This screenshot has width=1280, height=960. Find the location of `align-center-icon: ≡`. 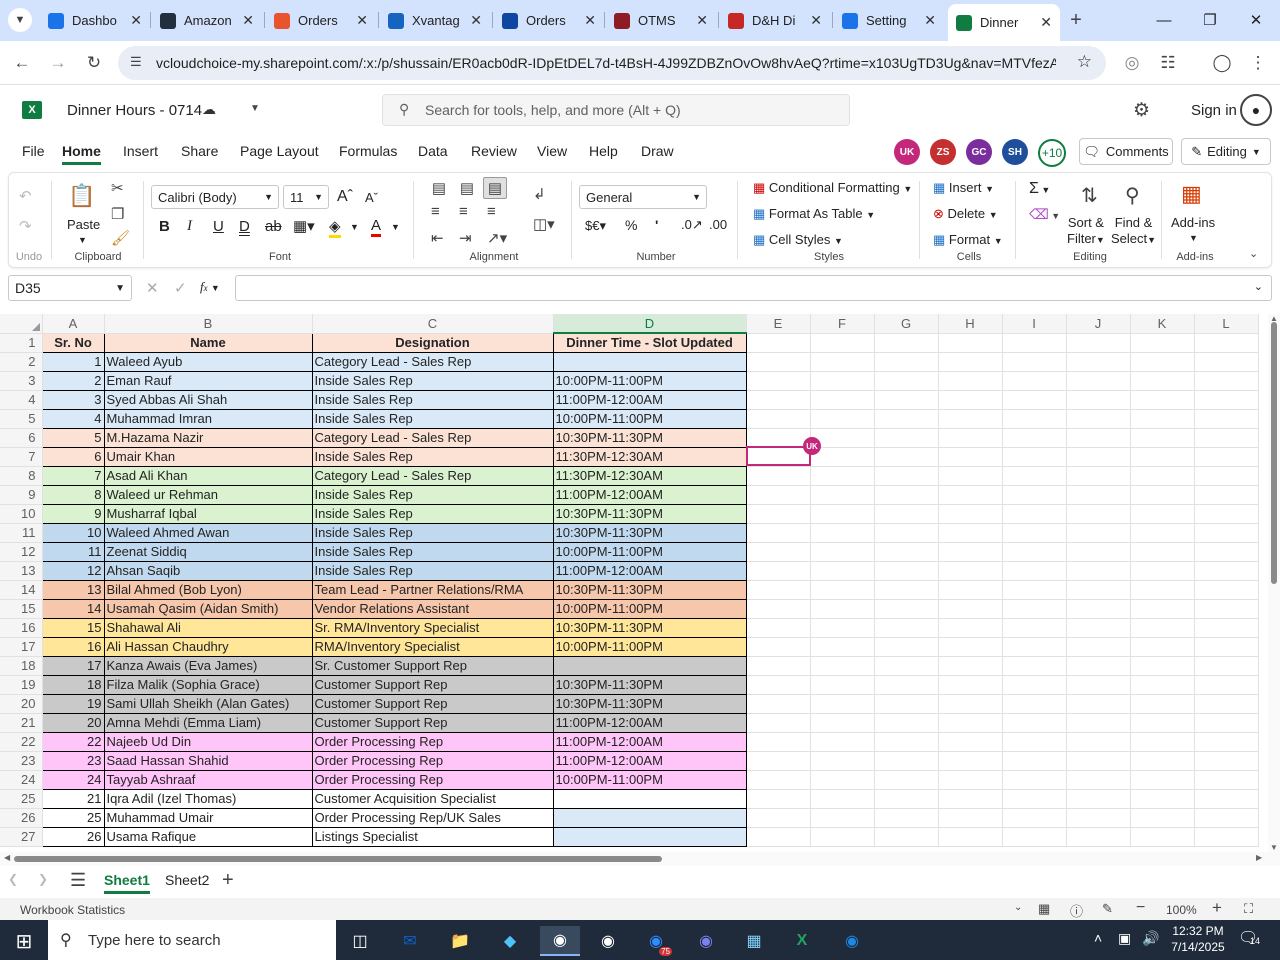

align-center-icon: ≡ is located at coordinates (463, 211).